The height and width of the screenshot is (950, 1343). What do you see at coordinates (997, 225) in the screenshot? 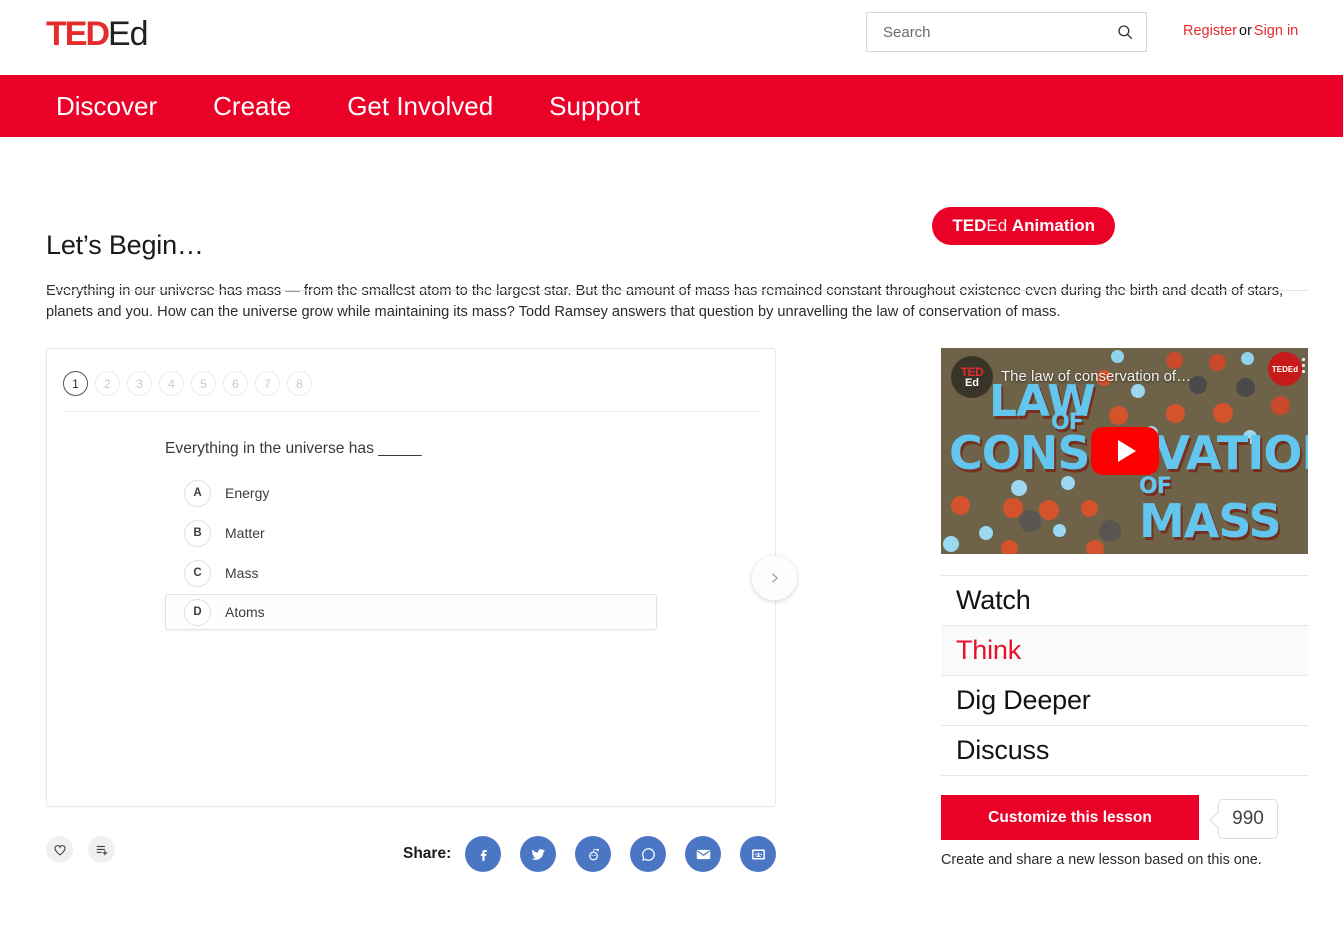
I see `badge-ed-text: Ed` at bounding box center [997, 225].